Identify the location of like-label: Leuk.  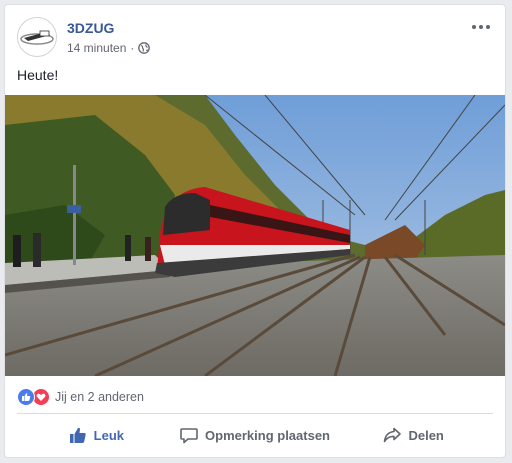
(108, 435).